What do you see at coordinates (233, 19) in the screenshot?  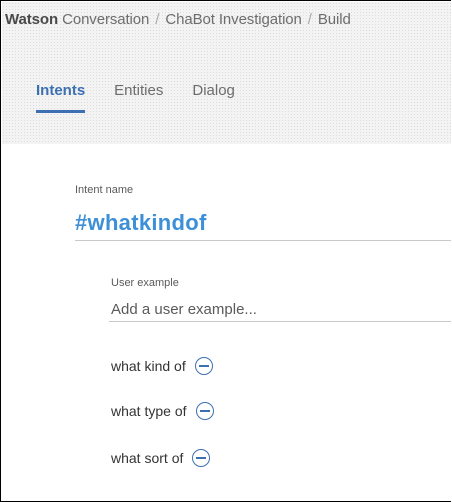 I see `breadcrumb-workspace-link: ChaBot Investigation` at bounding box center [233, 19].